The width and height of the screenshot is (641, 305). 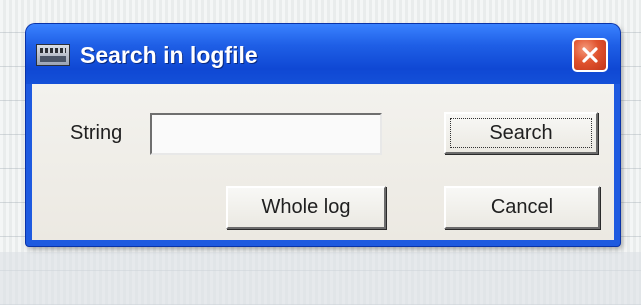 What do you see at coordinates (266, 134) in the screenshot?
I see `string-input` at bounding box center [266, 134].